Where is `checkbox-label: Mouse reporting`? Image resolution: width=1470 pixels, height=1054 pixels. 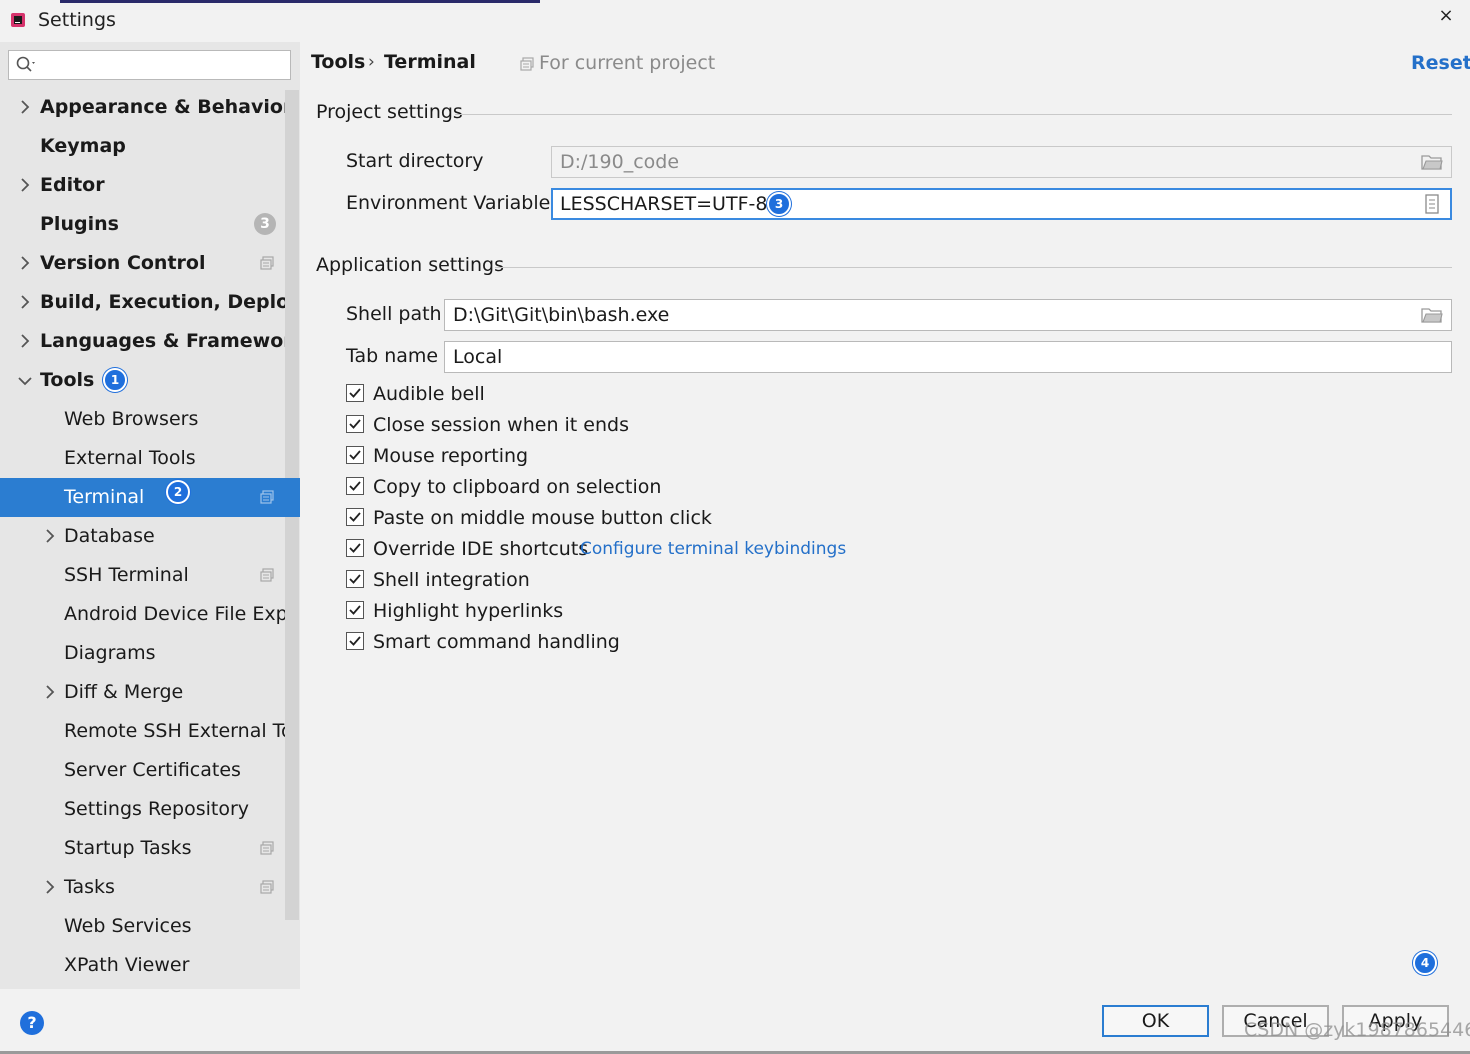 checkbox-label: Mouse reporting is located at coordinates (451, 456).